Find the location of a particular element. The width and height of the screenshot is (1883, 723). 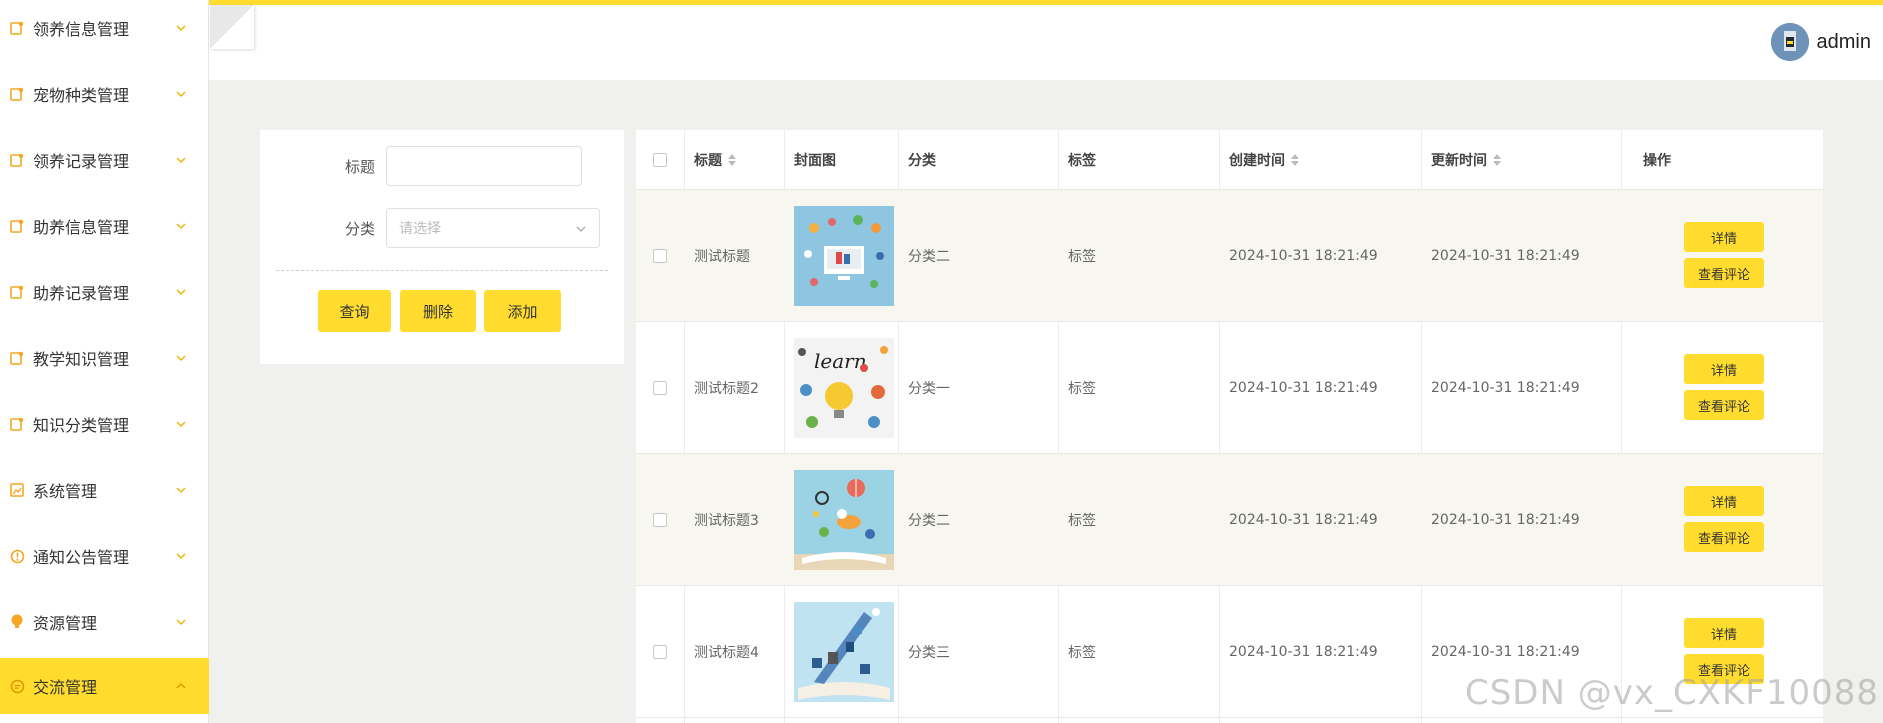

cell-title: 测试标题2 is located at coordinates (726, 389).